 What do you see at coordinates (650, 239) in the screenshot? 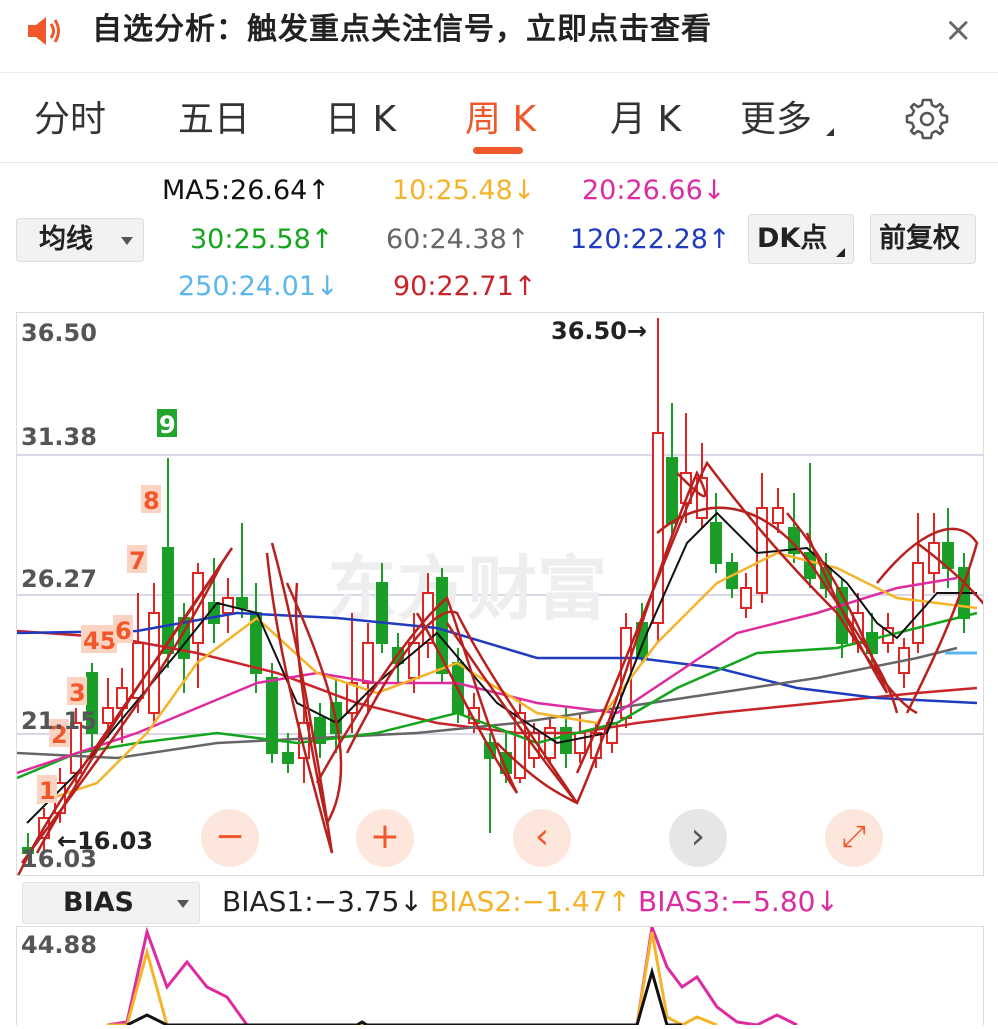
I see `ma120-value: 120:22.28↑` at bounding box center [650, 239].